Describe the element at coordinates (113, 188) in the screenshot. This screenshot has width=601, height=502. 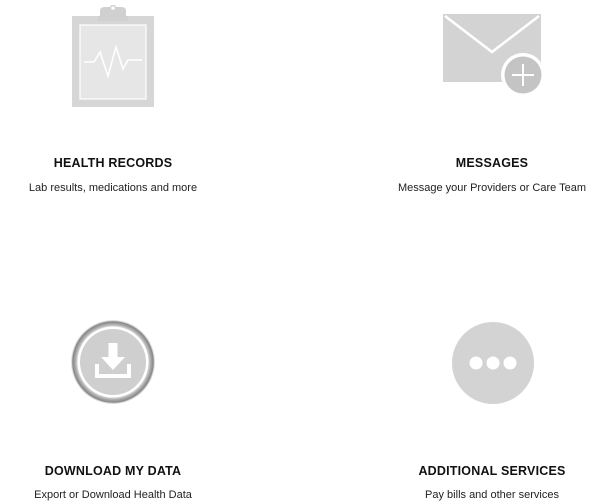
I see `health-records-subtitle: Lab results, medications and more` at that location.